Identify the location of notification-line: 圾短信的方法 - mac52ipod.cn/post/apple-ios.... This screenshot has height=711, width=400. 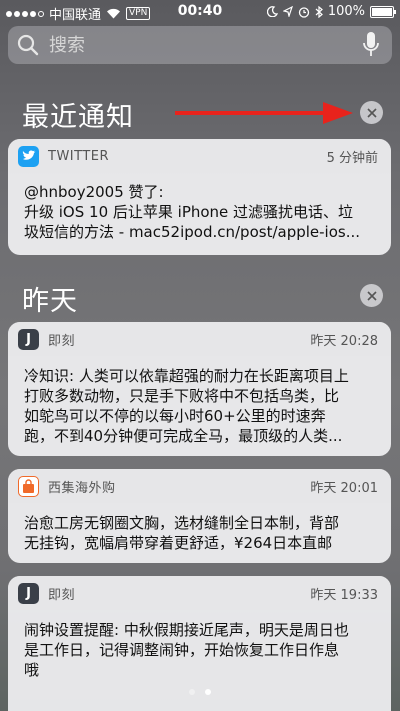
(192, 232).